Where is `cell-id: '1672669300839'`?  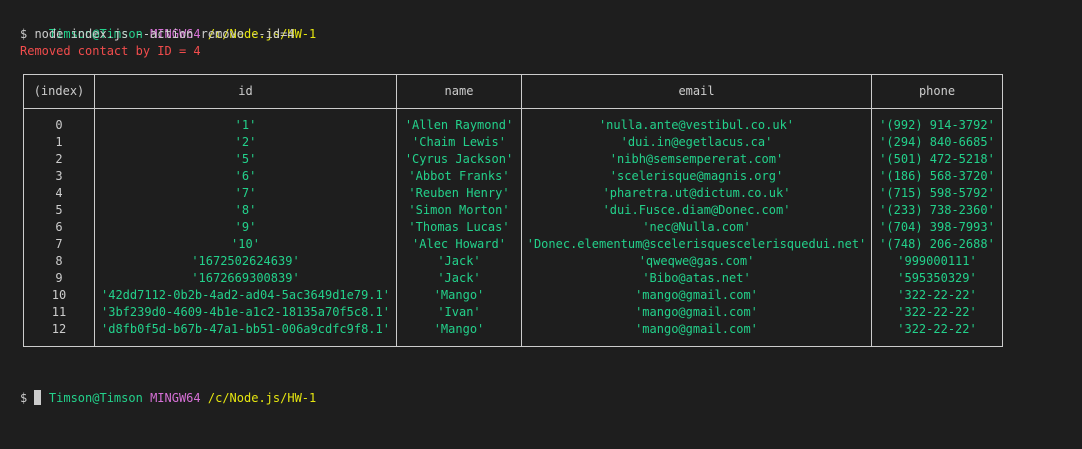
cell-id: '1672669300839' is located at coordinates (245, 278).